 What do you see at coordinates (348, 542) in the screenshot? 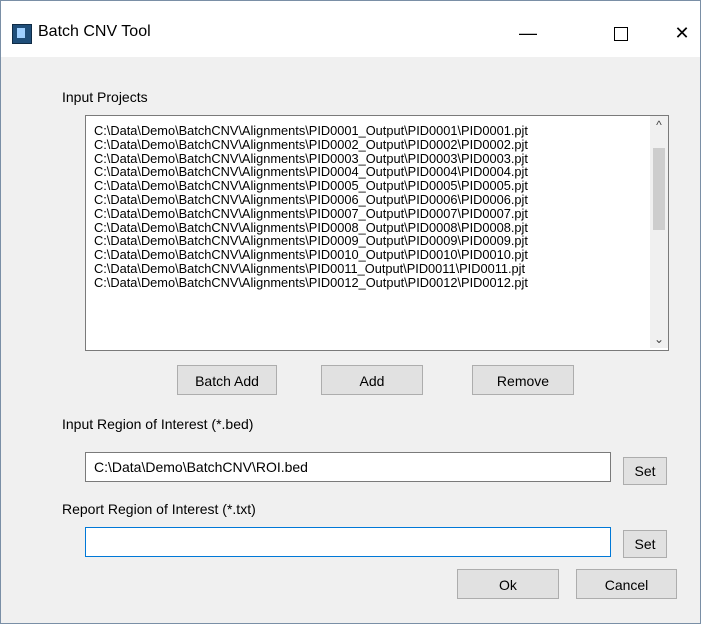
I see `report-path-input` at bounding box center [348, 542].